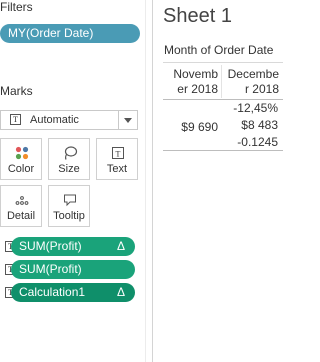  Describe the element at coordinates (152, 181) in the screenshot. I see `pane-divider` at that location.